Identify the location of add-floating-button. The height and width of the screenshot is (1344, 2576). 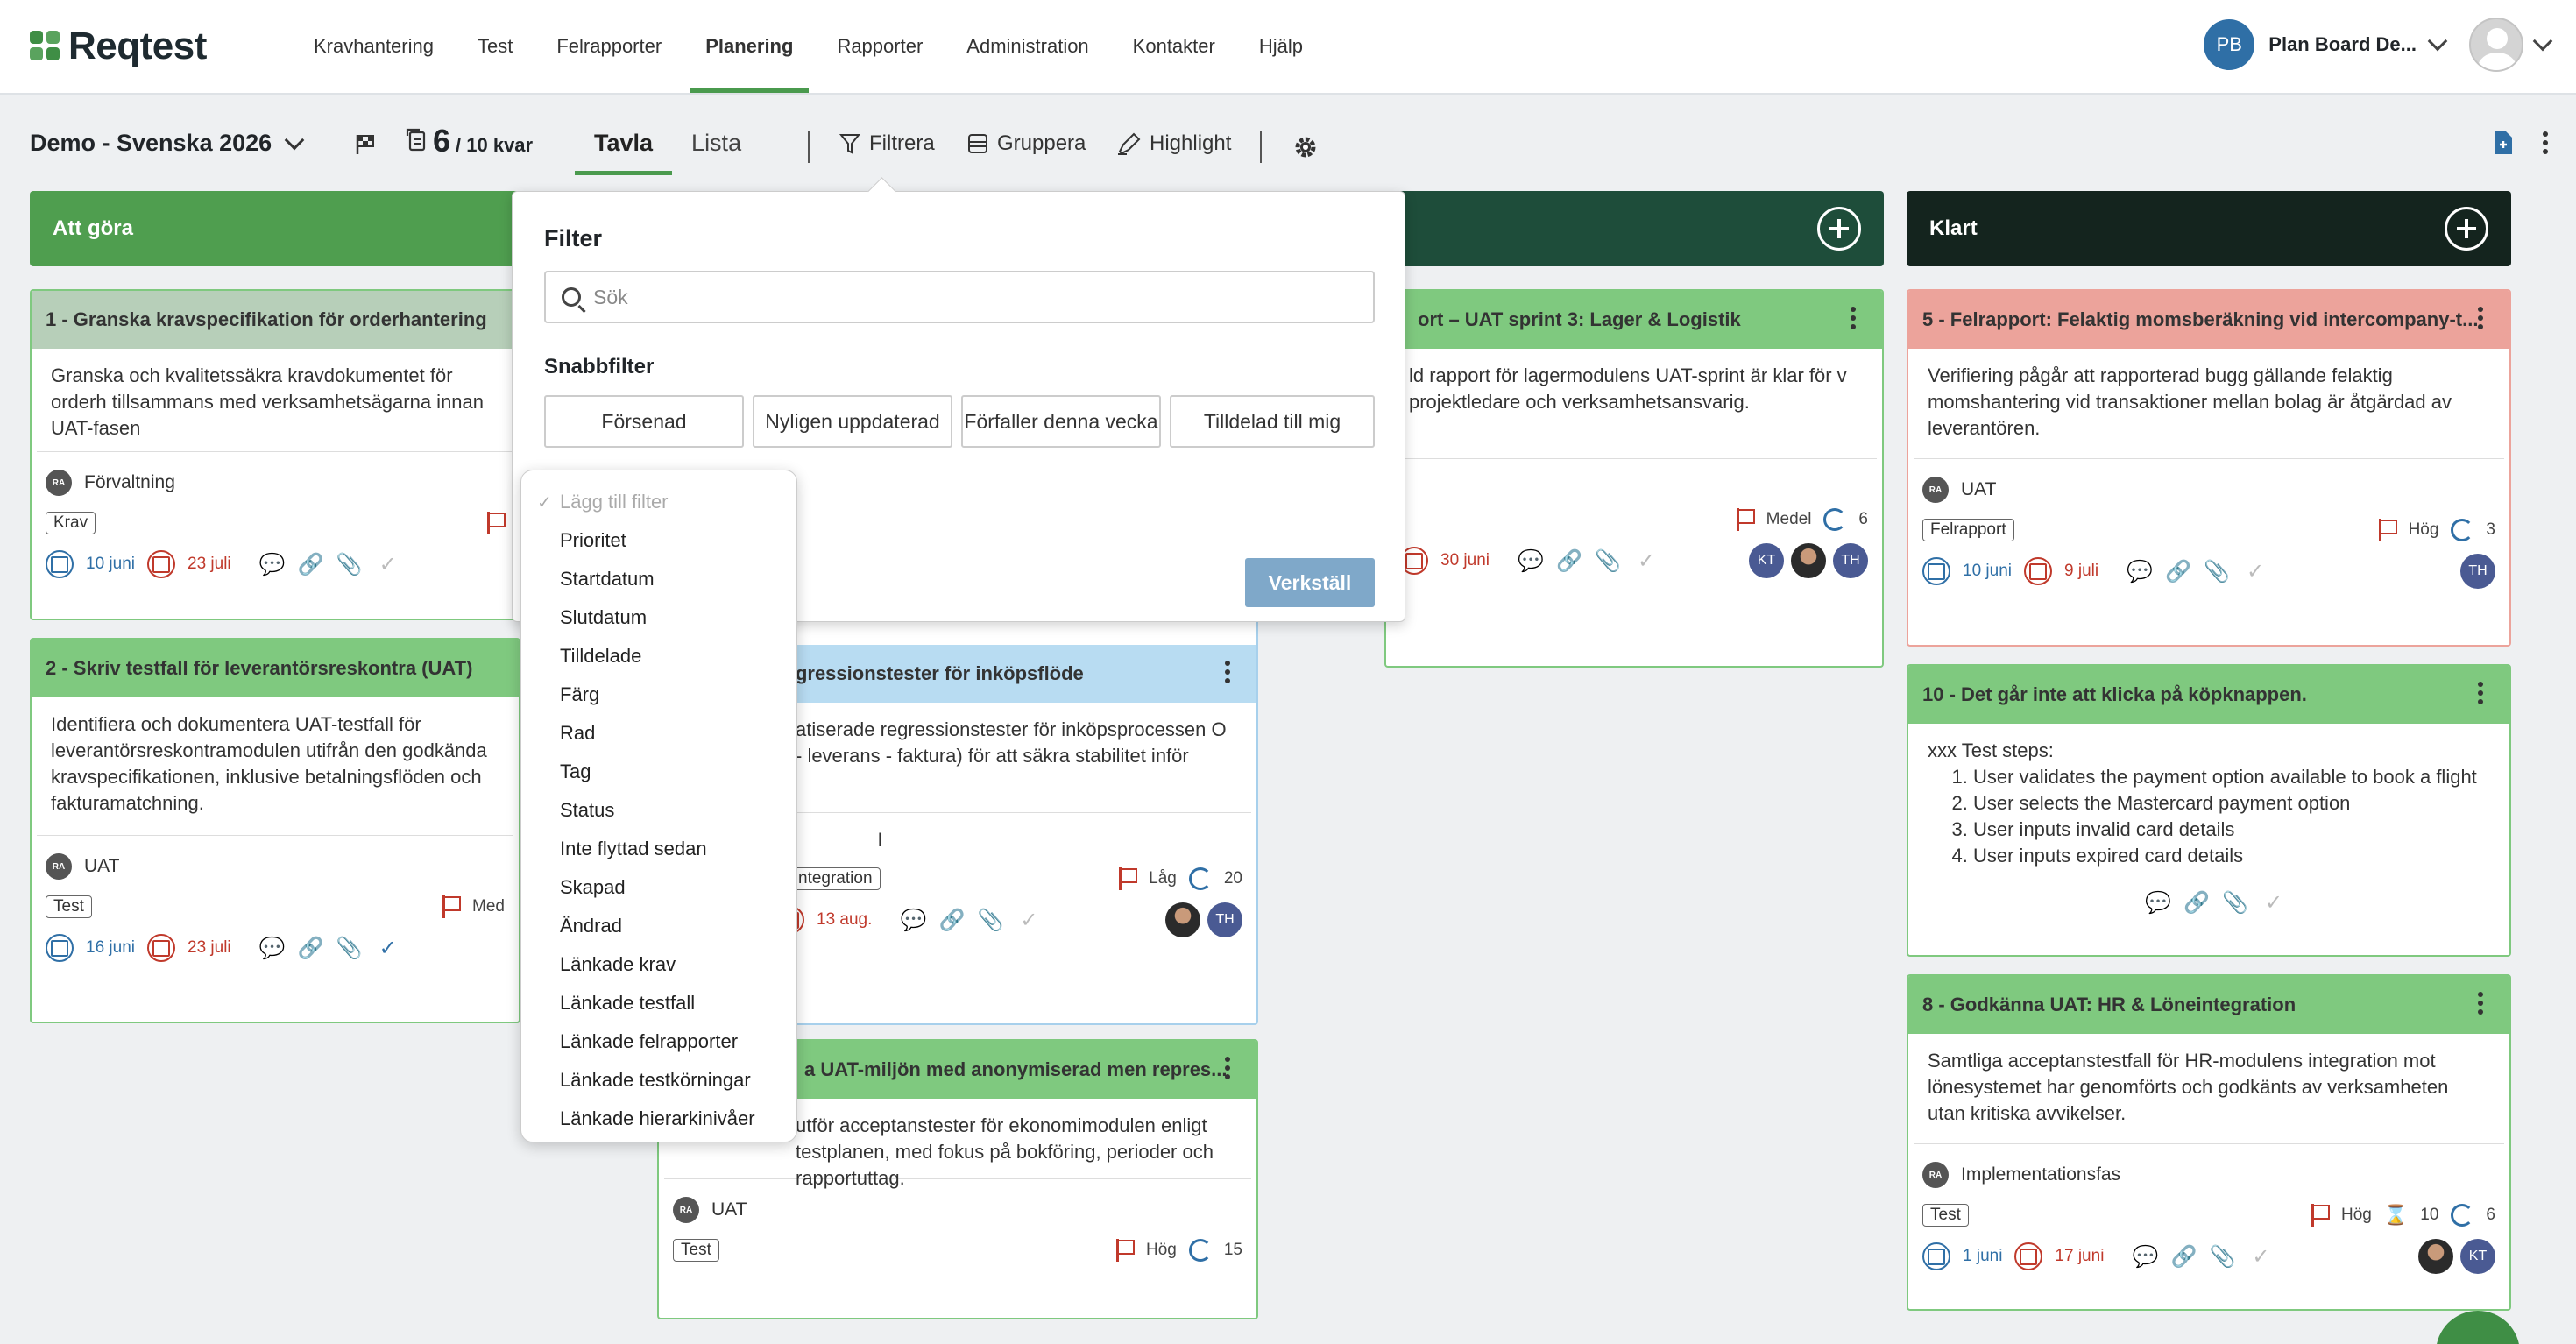
(2478, 1327).